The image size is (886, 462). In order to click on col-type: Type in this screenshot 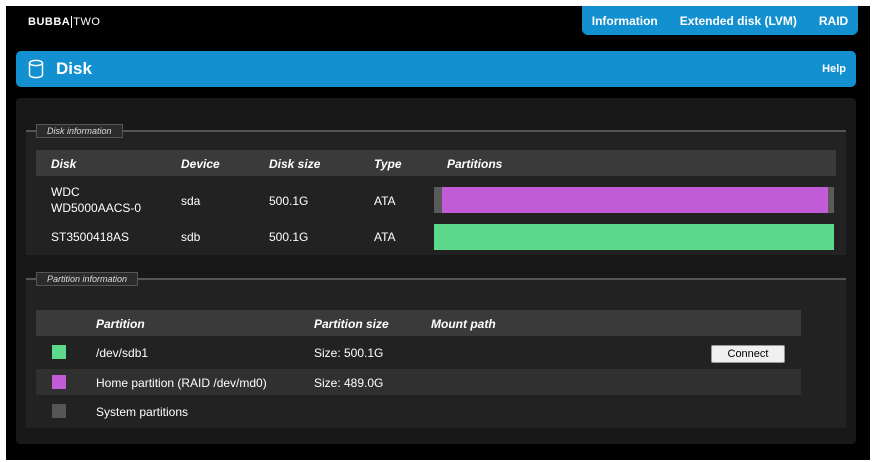, I will do `click(388, 164)`.